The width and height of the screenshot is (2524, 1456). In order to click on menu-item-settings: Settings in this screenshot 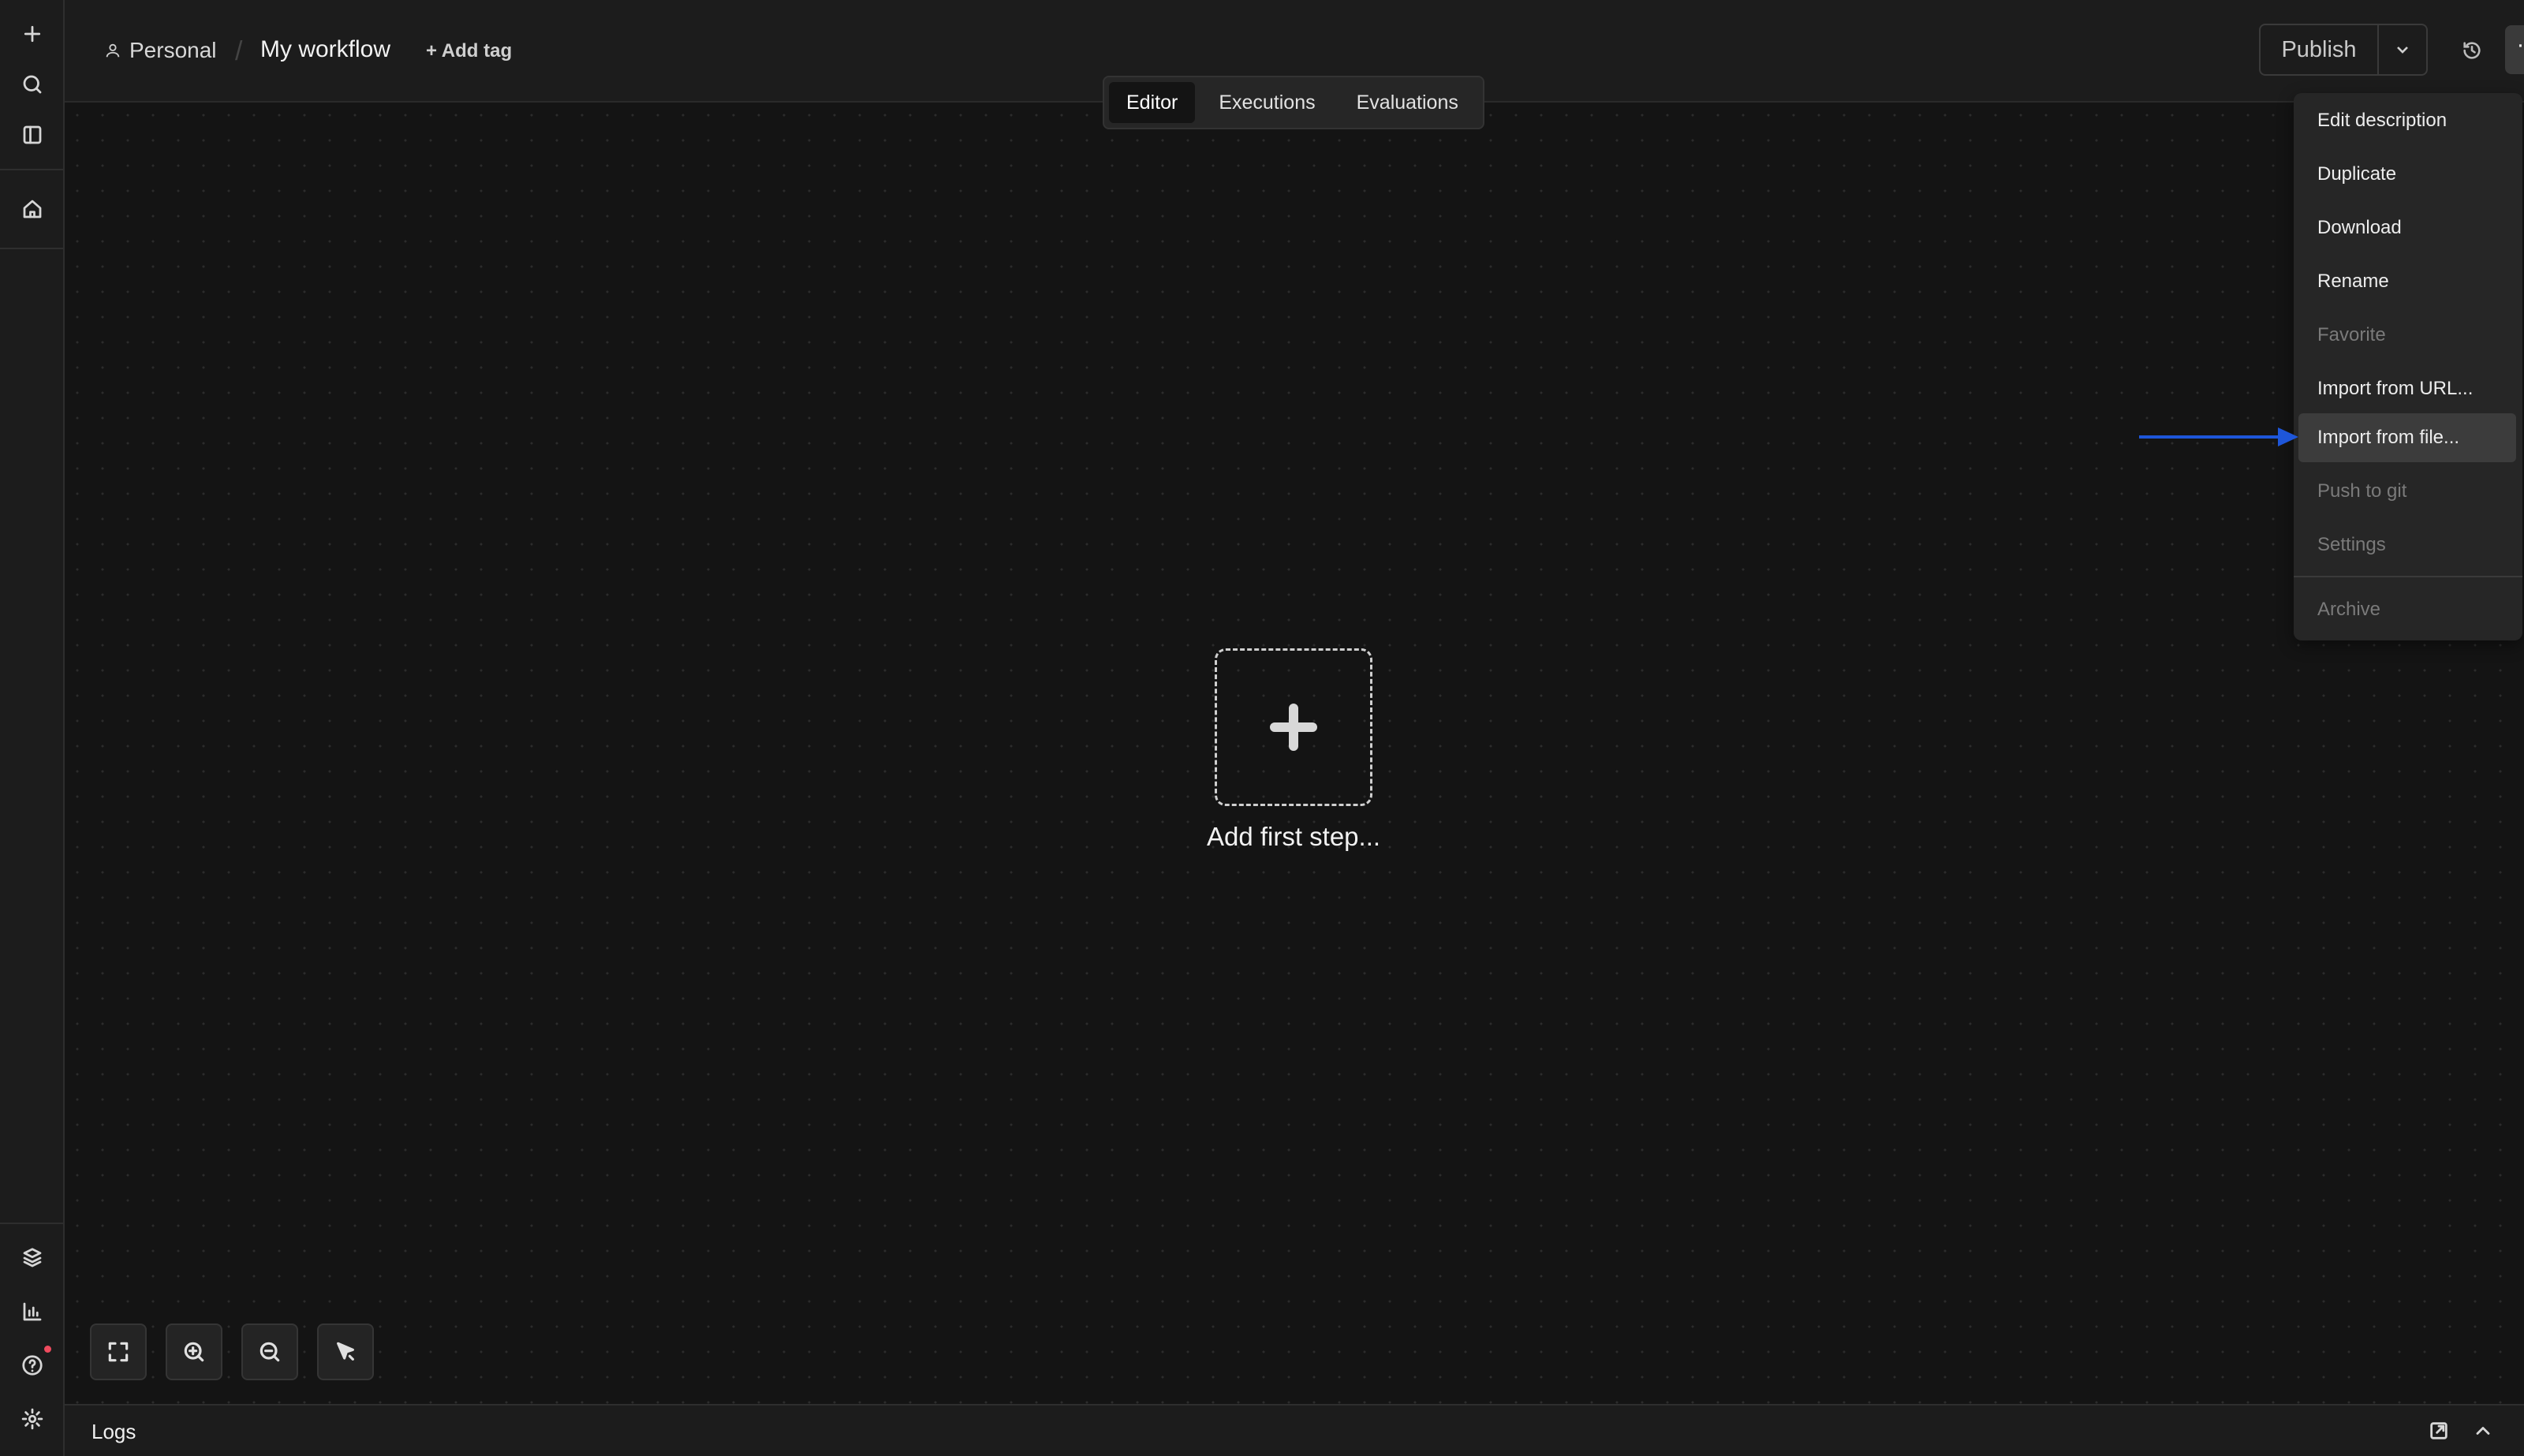, I will do `click(2407, 545)`.